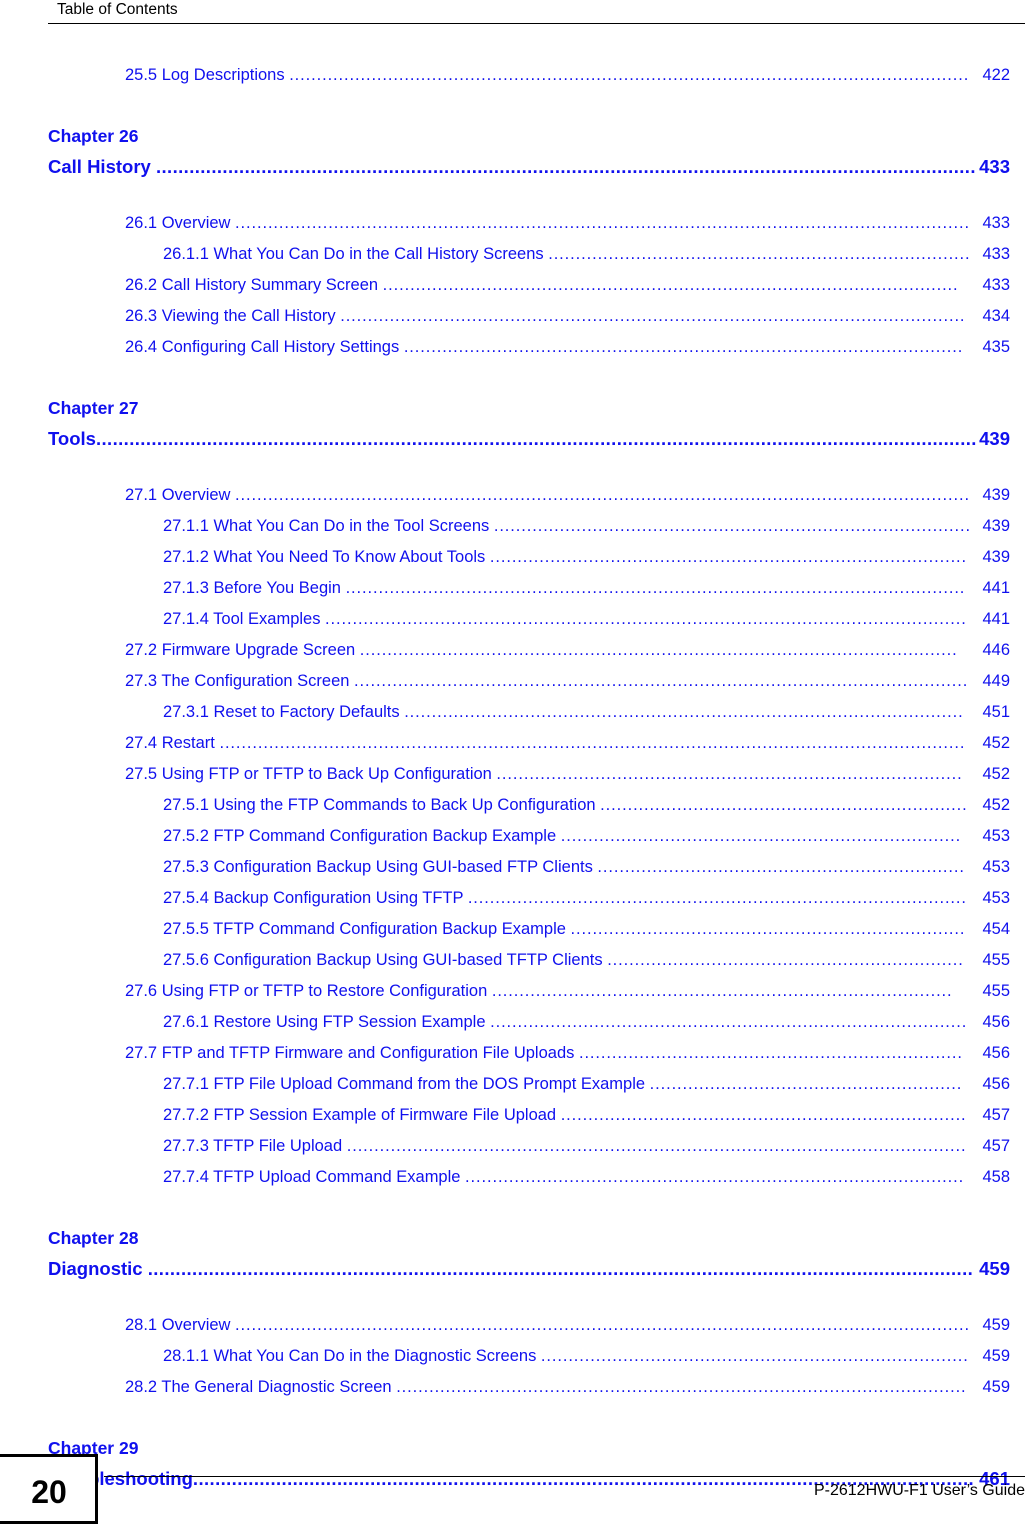  What do you see at coordinates (254, 285) in the screenshot?
I see `toc-entry-label: 26.2 Call History Summary Screen` at bounding box center [254, 285].